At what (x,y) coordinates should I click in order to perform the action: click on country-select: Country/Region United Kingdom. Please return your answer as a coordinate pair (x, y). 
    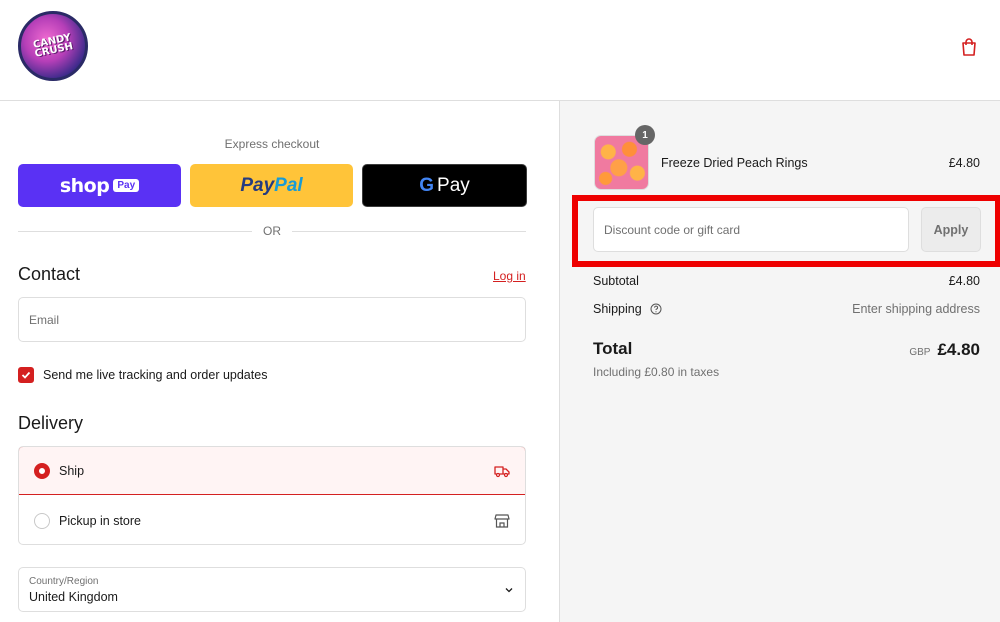
    Looking at the image, I should click on (272, 589).